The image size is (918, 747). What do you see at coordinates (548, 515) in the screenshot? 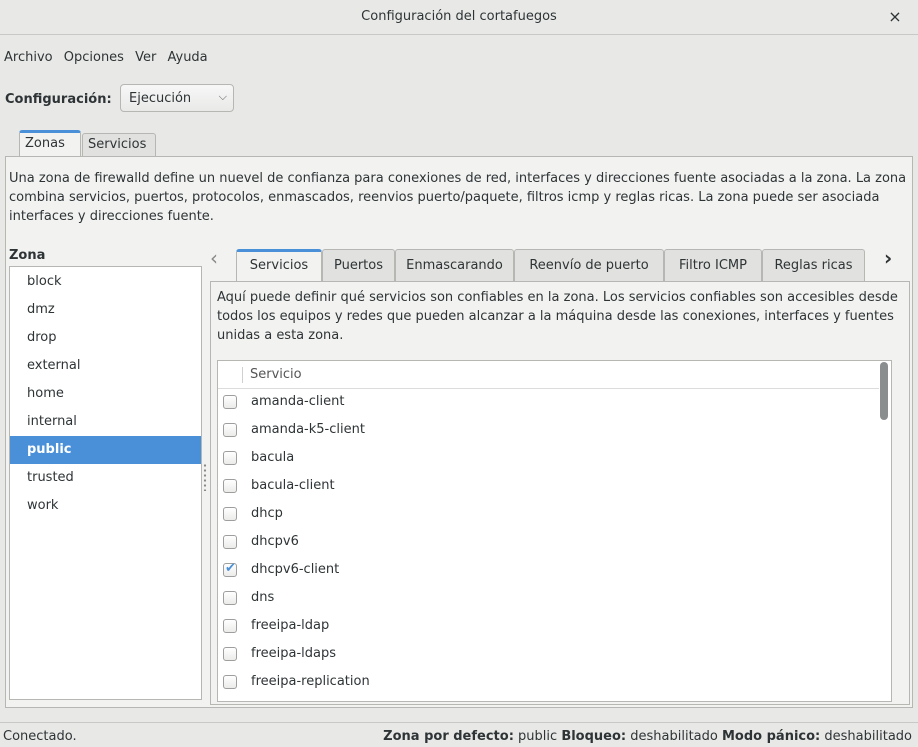
I see `list-item: dhcp` at bounding box center [548, 515].